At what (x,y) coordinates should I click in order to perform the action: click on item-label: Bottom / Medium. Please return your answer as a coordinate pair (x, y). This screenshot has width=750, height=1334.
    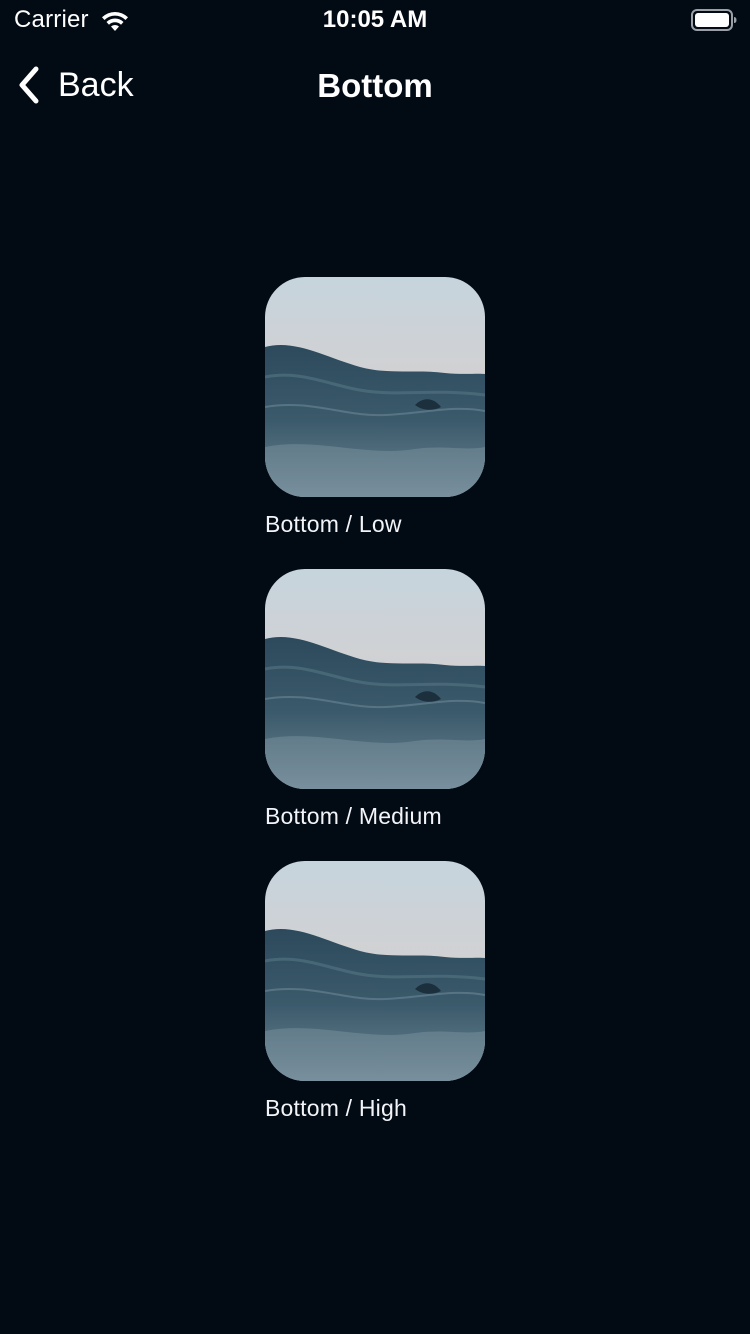
    Looking at the image, I should click on (353, 816).